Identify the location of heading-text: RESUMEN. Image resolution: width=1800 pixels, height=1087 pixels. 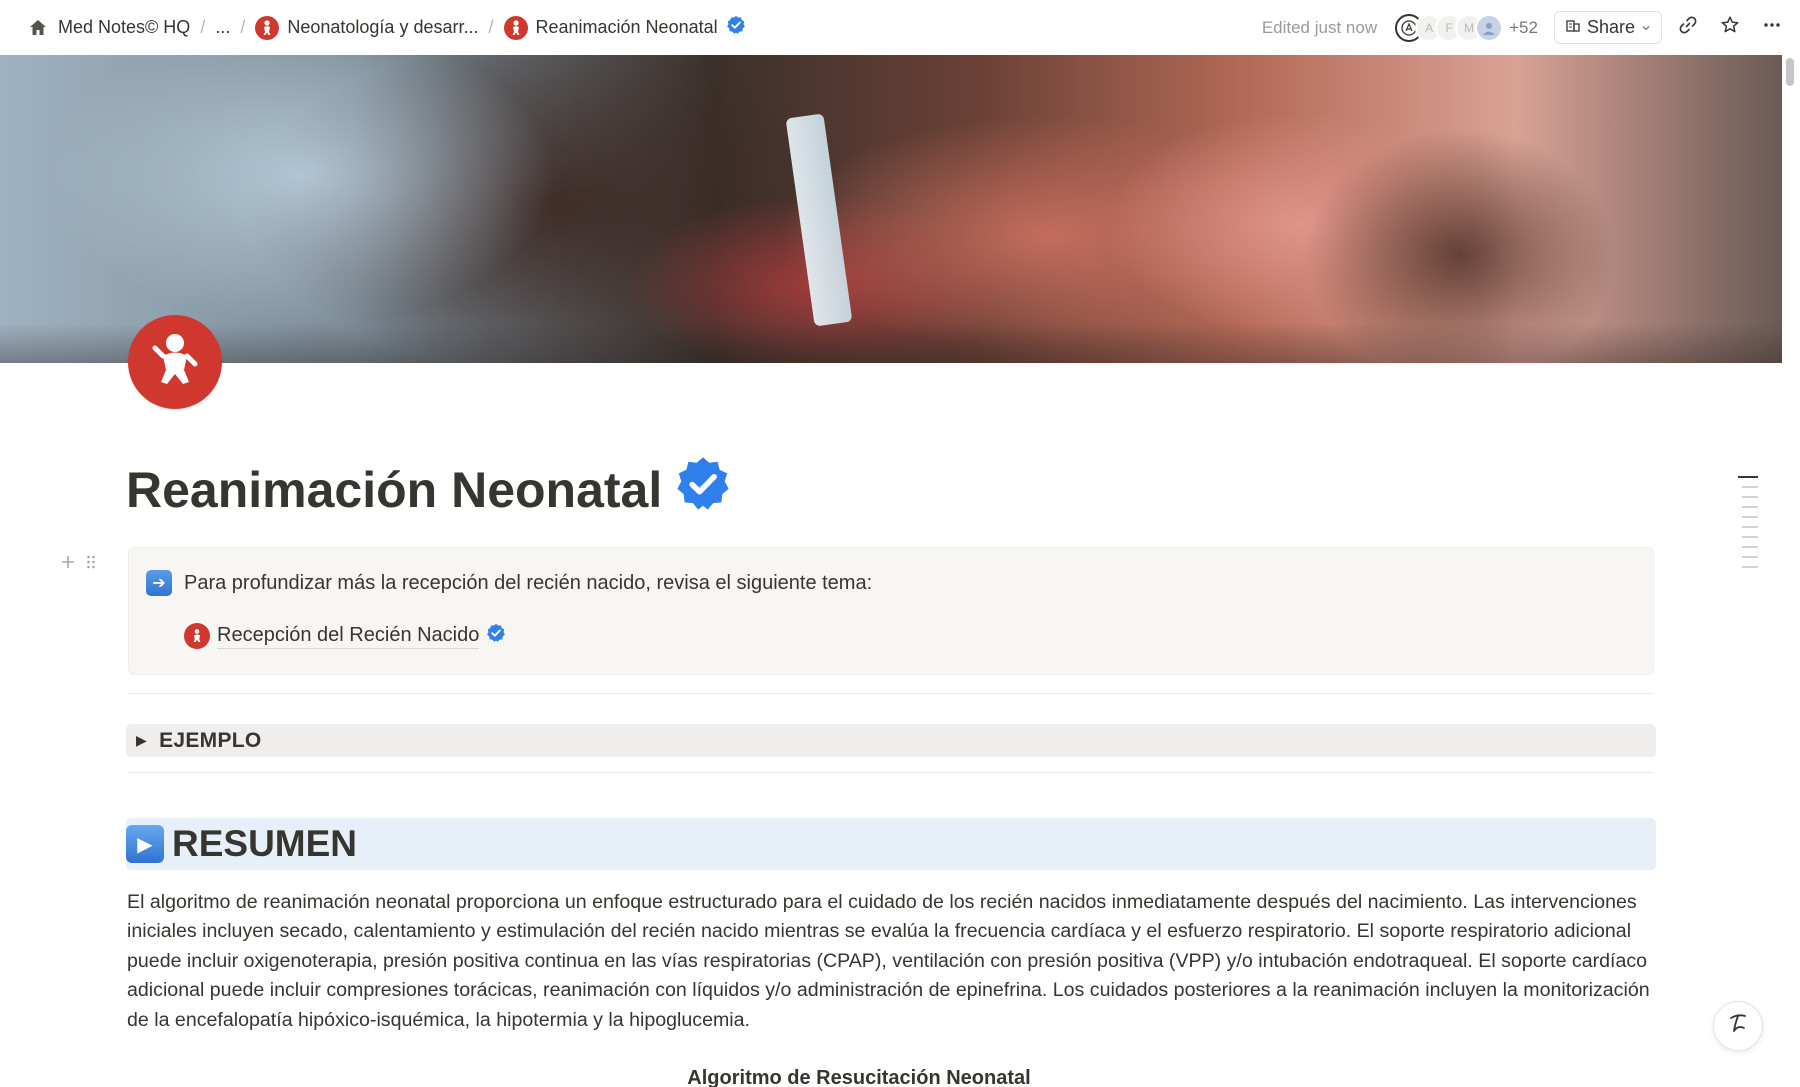
(264, 844).